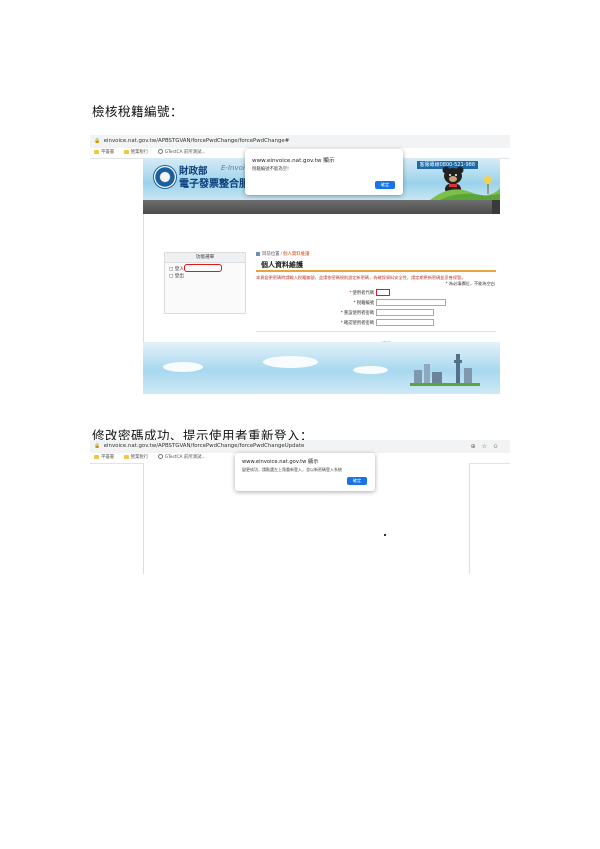 This screenshot has width=600, height=849. What do you see at coordinates (445, 370) in the screenshot?
I see `city-skyline-illustration` at bounding box center [445, 370].